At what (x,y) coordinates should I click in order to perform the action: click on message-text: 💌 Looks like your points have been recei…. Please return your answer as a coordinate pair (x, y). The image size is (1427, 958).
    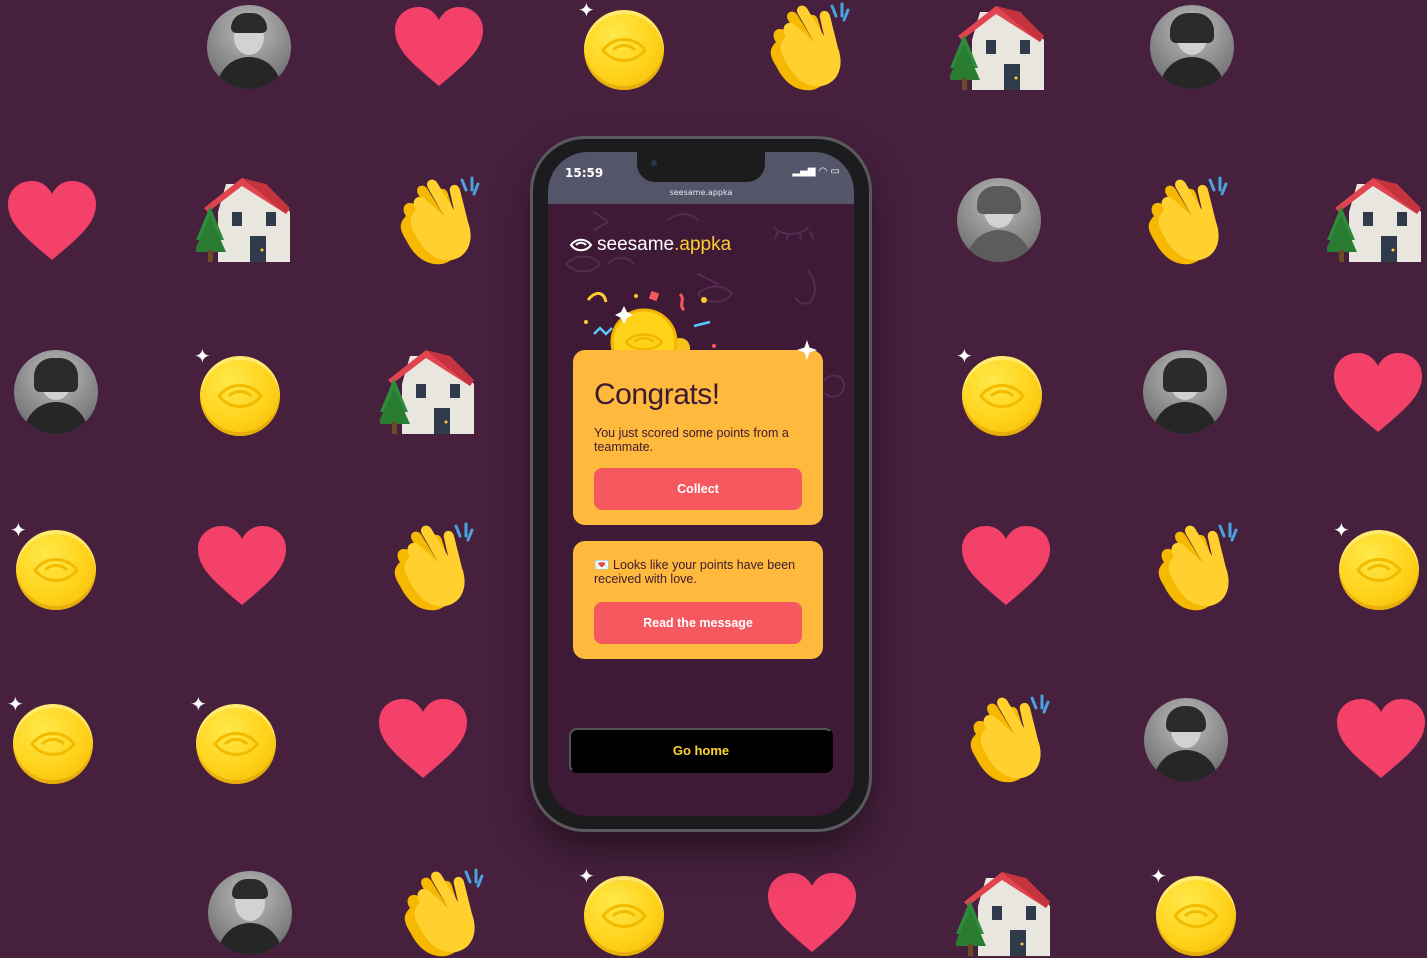
    Looking at the image, I should click on (695, 572).